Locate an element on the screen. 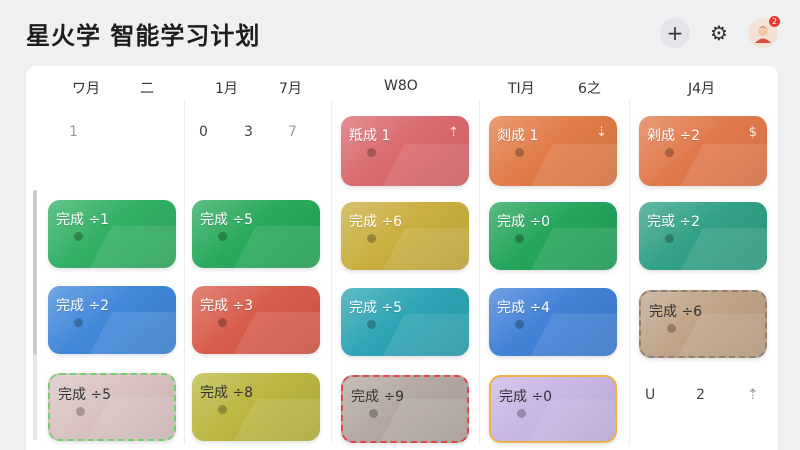 The image size is (800, 450). task-card: 剡成 1 ⇣ is located at coordinates (553, 151).